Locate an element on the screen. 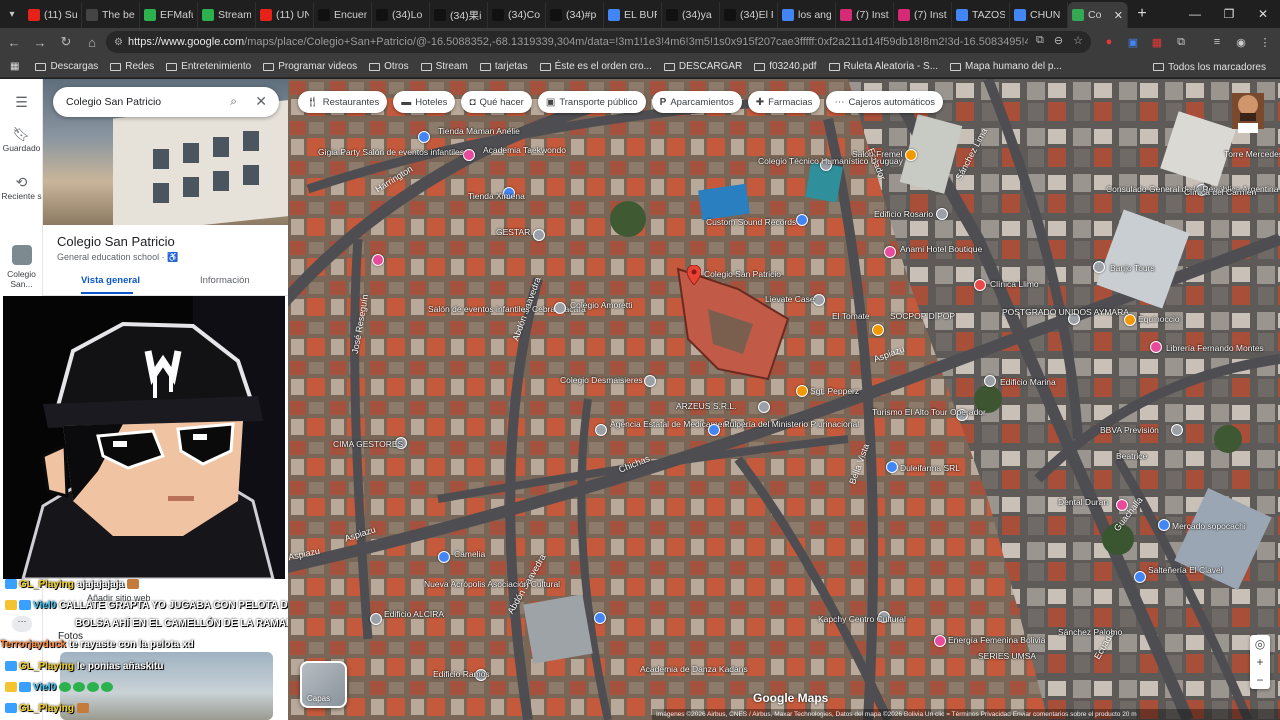 This screenshot has width=1280, height=720. bookmark-item: Otros is located at coordinates (388, 66).